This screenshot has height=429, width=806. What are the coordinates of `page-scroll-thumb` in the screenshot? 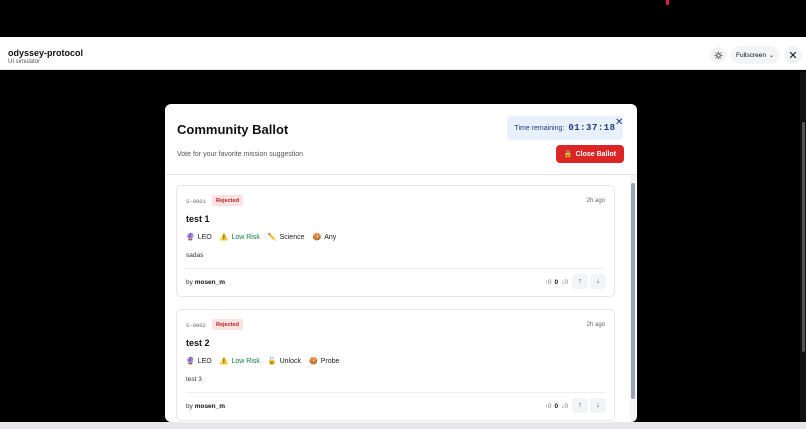 It's located at (803, 237).